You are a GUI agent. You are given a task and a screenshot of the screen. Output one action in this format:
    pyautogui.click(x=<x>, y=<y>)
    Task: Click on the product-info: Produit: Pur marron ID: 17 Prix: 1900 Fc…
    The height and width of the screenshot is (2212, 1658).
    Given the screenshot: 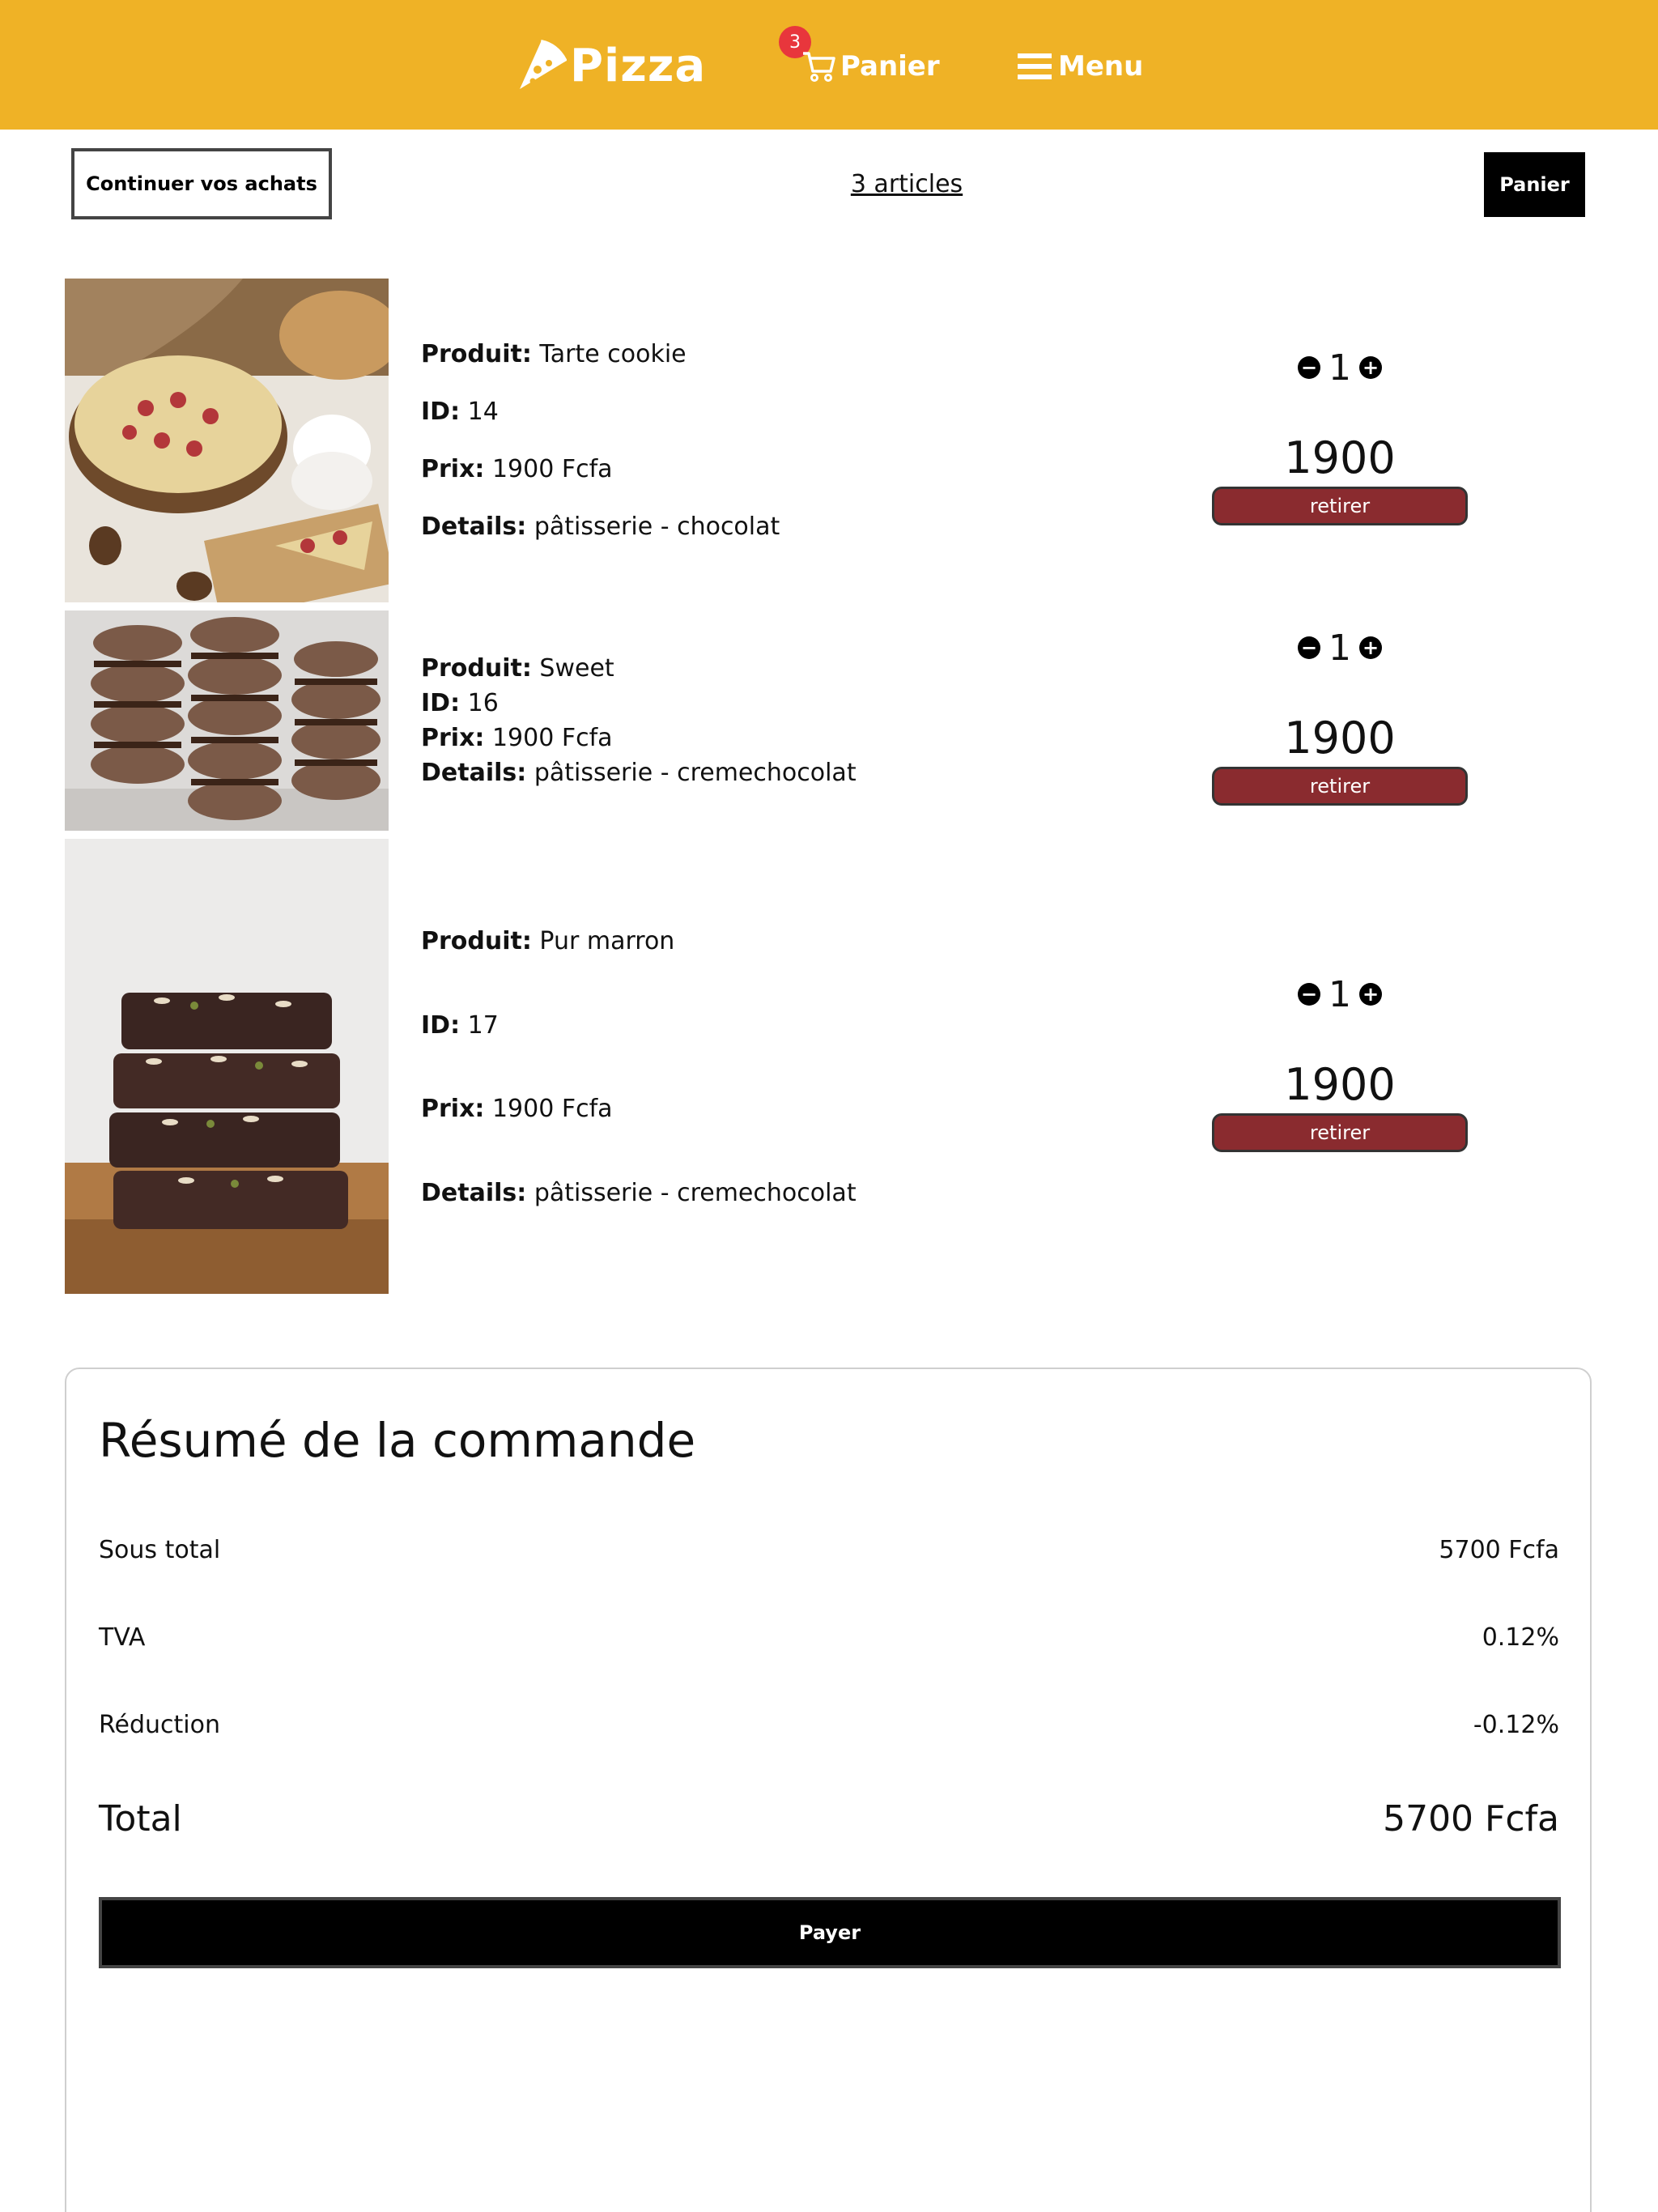 What is the action you would take?
    pyautogui.click(x=785, y=1067)
    